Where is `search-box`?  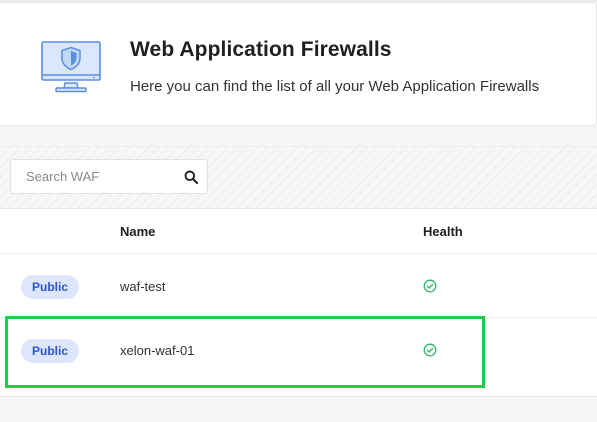 search-box is located at coordinates (109, 176).